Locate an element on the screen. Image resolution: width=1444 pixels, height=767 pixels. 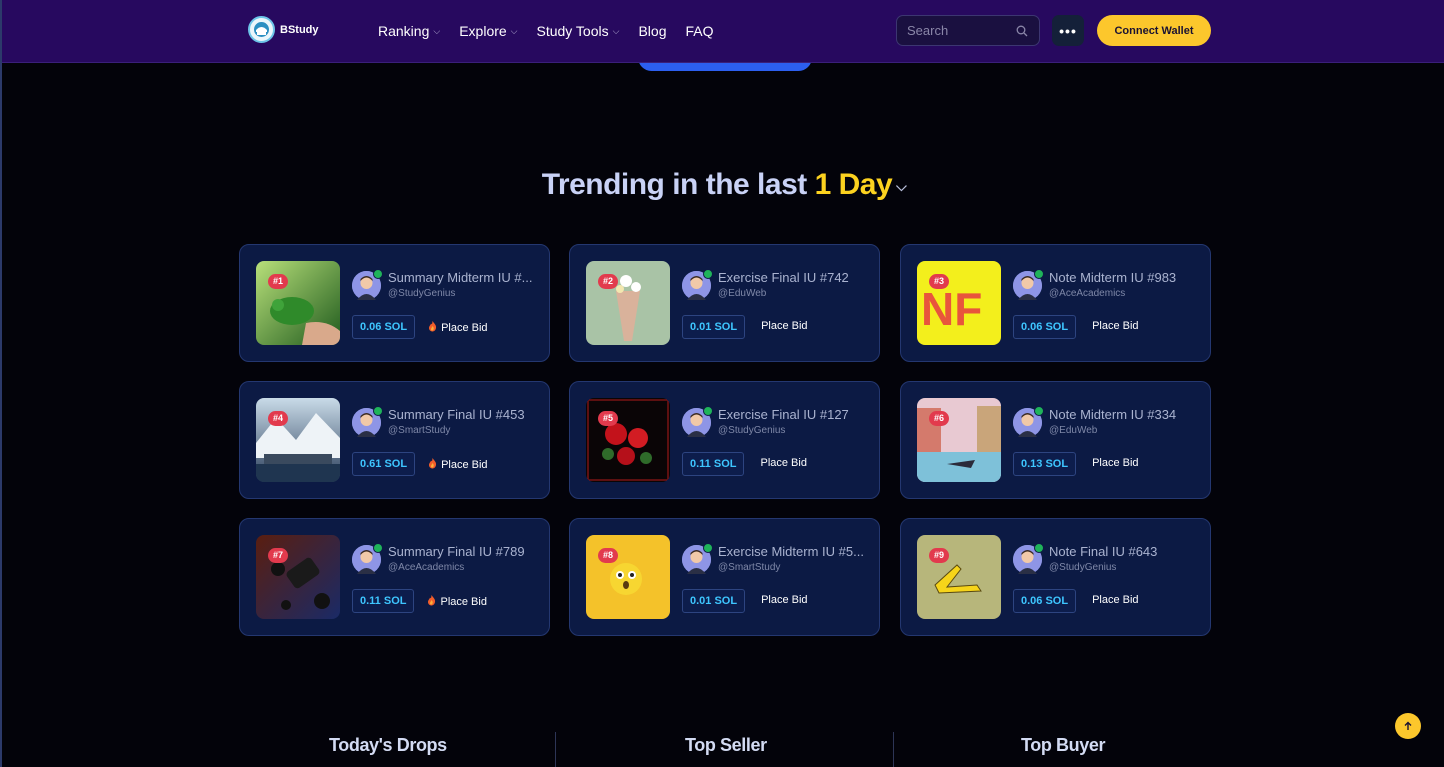
item-title: Note Midterm IU #983 is located at coordinates (1124, 277).